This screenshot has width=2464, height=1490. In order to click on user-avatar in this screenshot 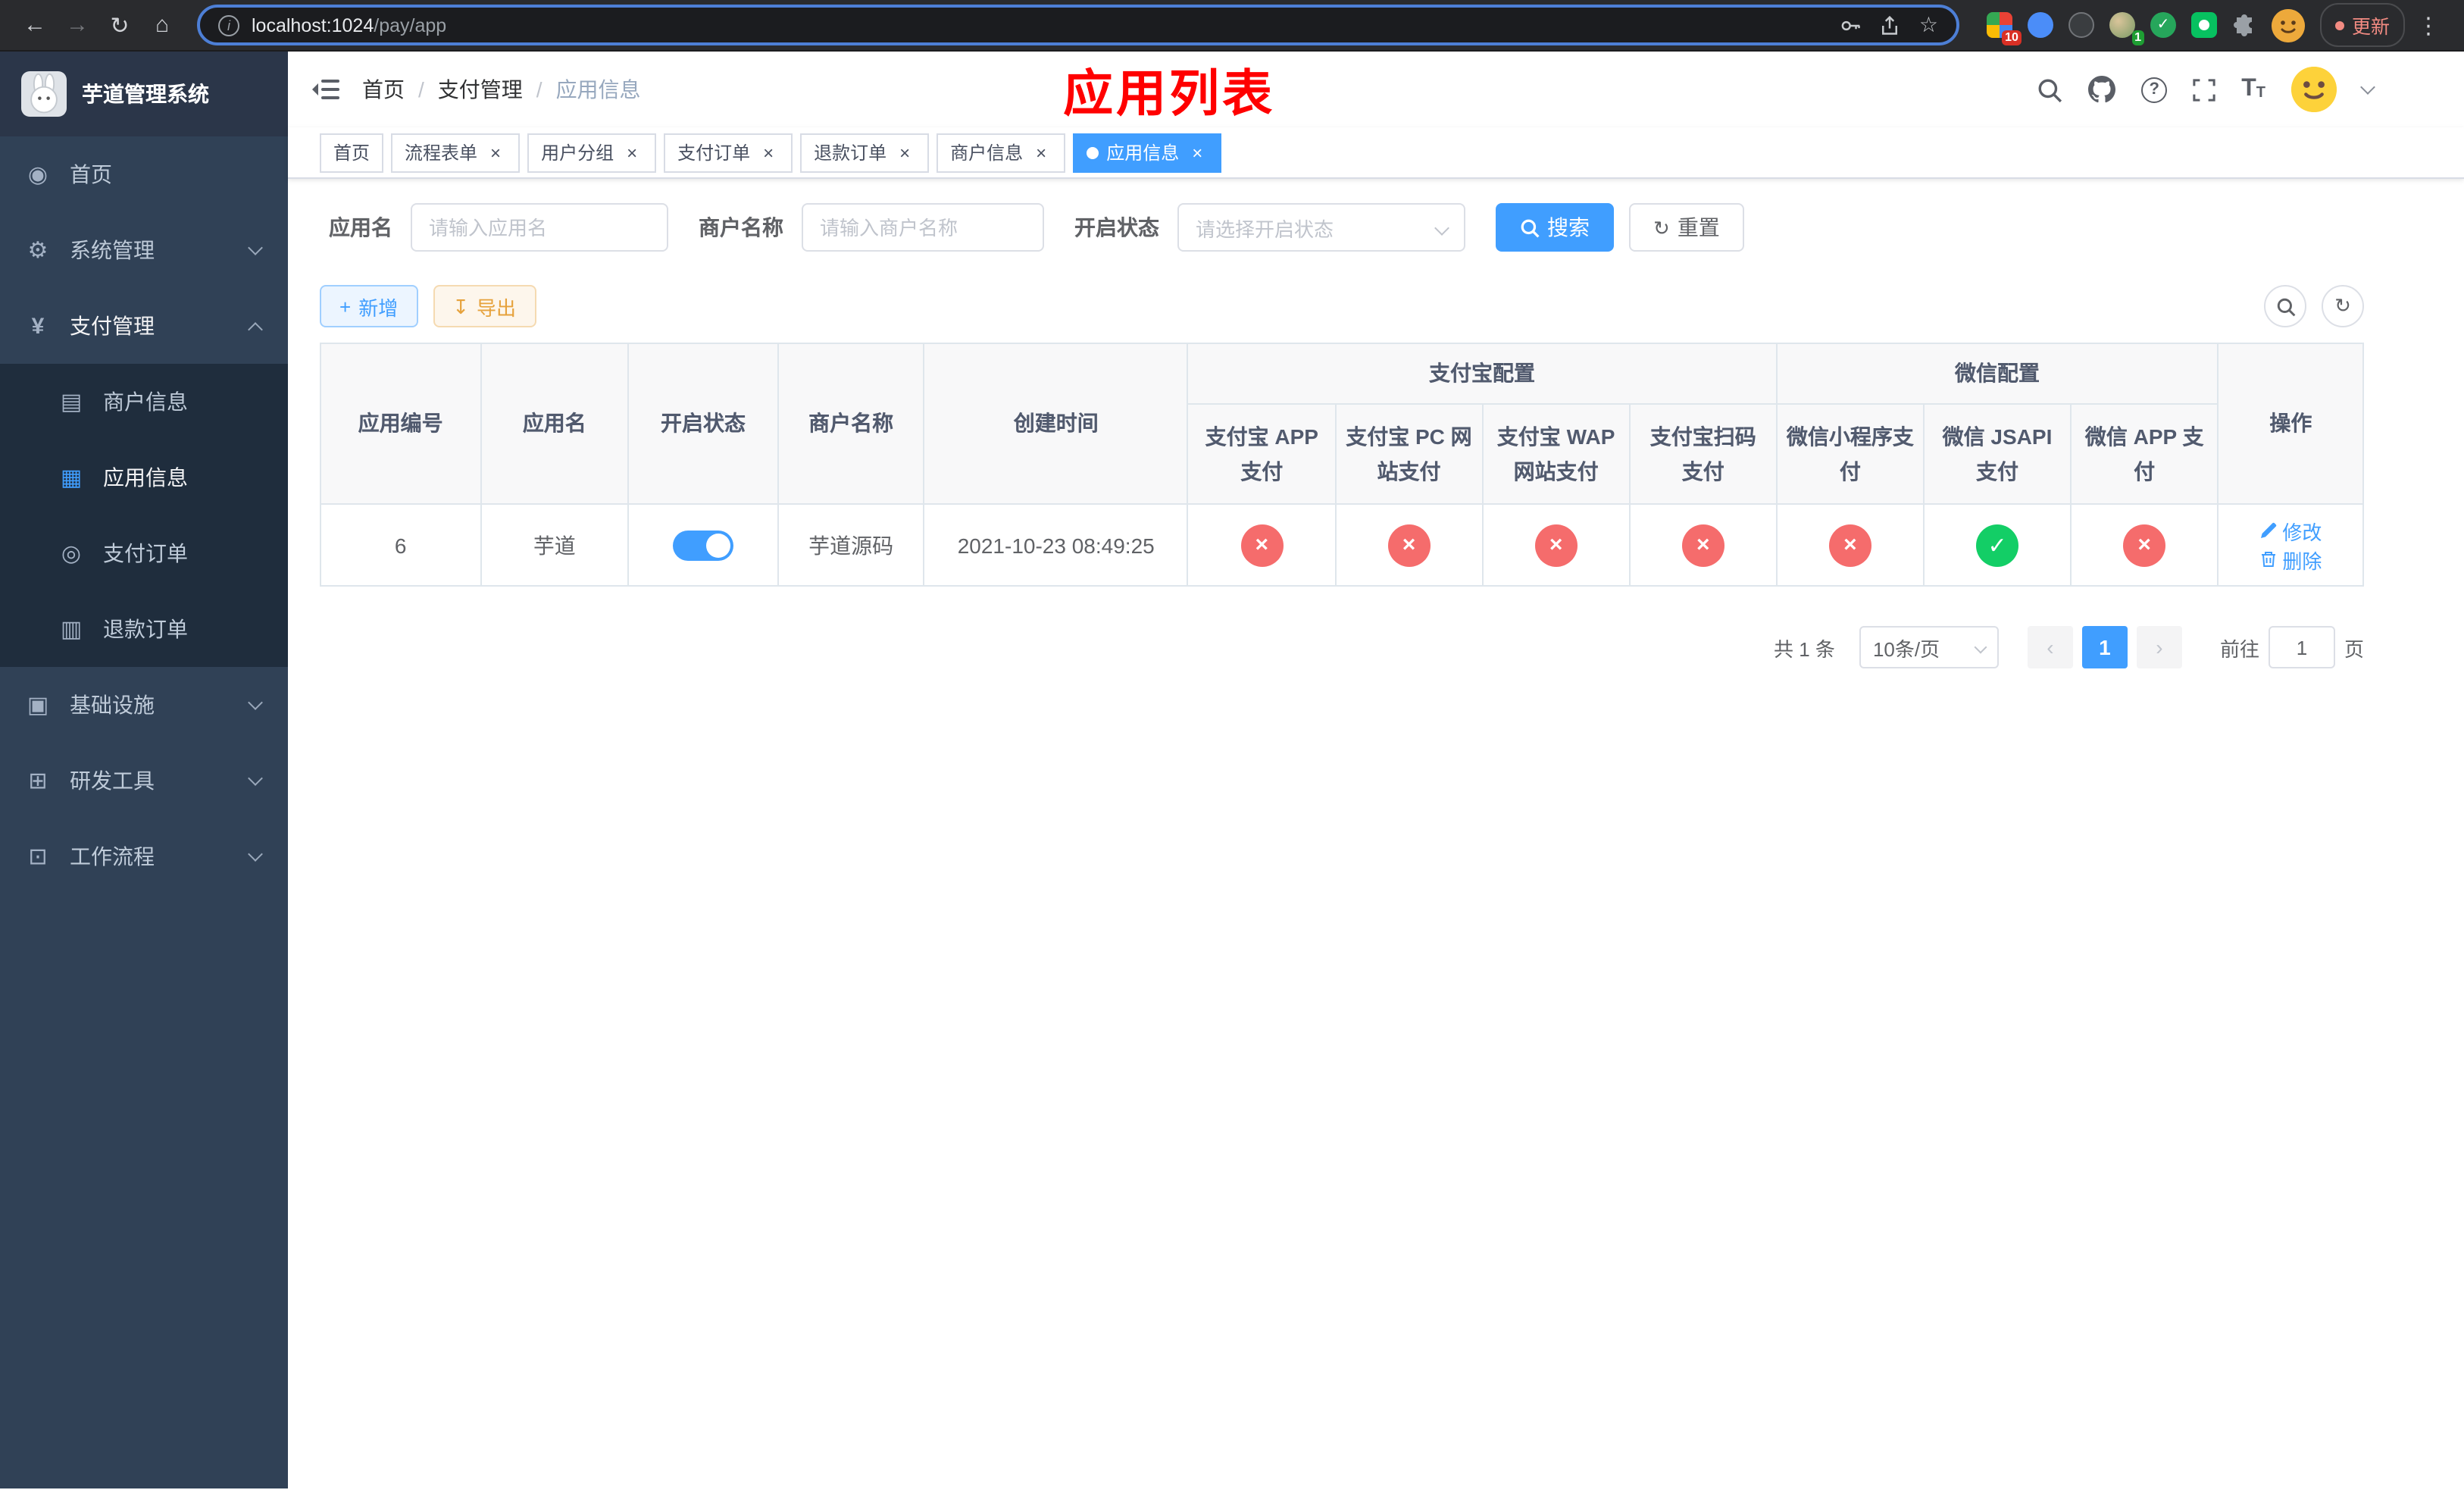, I will do `click(2314, 89)`.